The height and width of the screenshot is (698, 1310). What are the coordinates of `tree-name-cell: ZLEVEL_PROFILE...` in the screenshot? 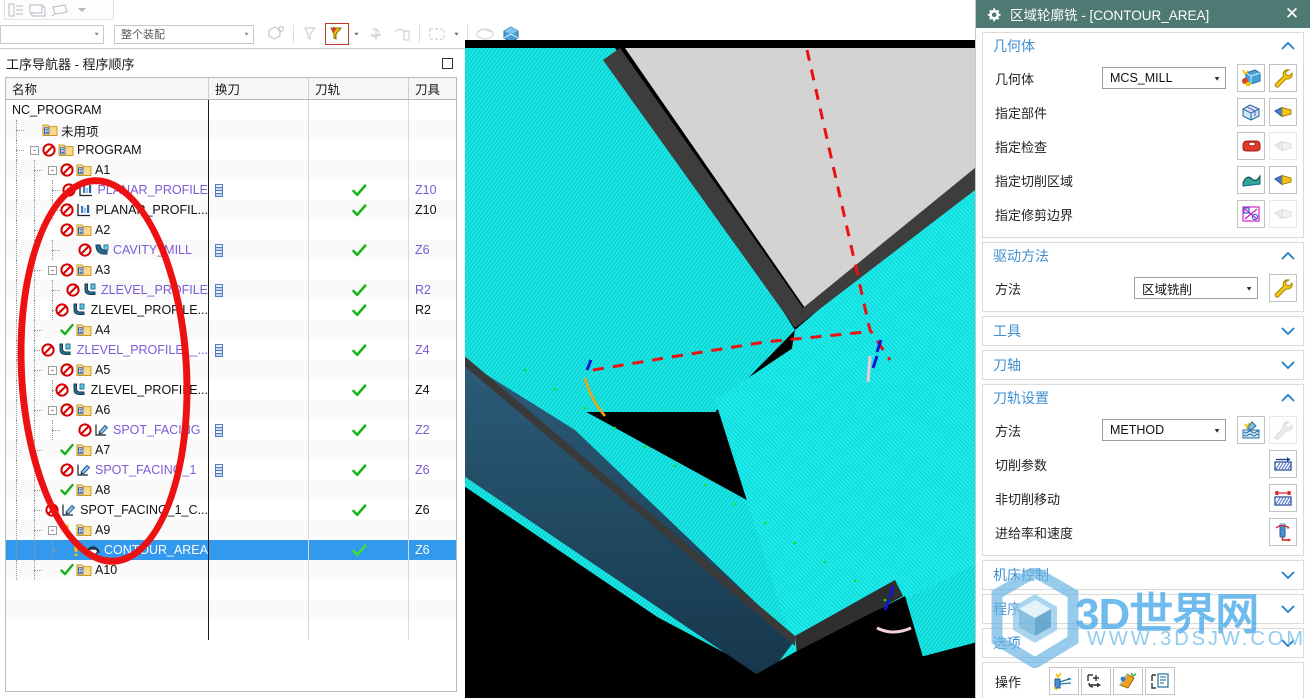 It's located at (107, 310).